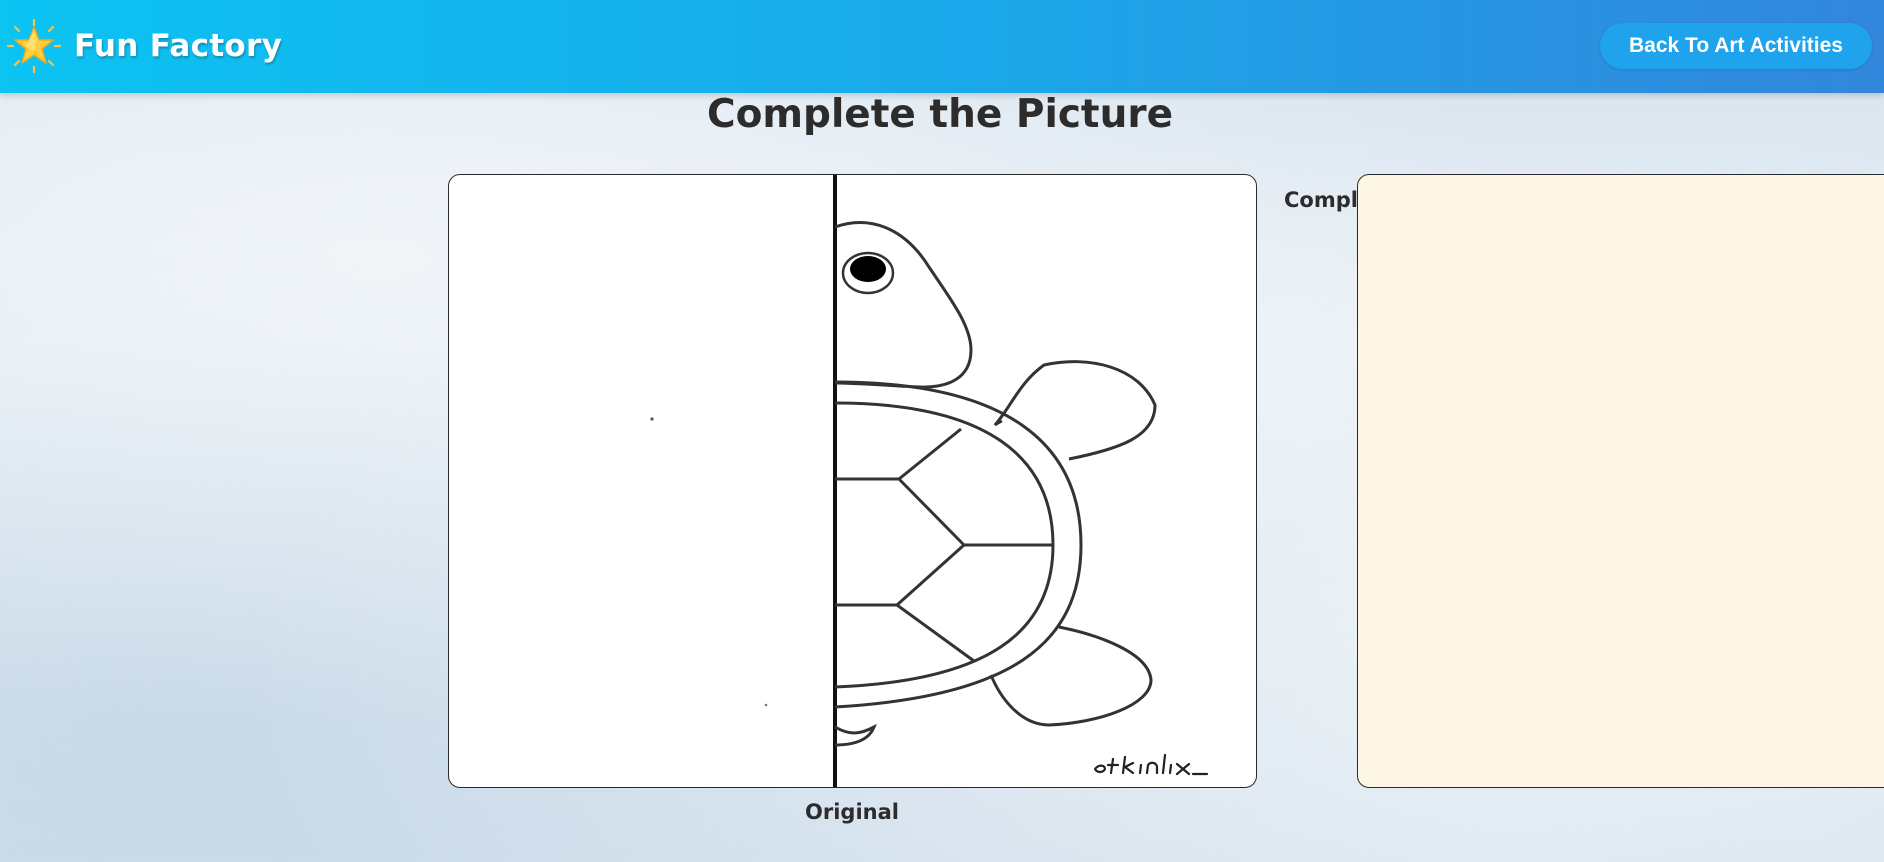 The height and width of the screenshot is (862, 1884). I want to click on turtle-head, so click(903, 305).